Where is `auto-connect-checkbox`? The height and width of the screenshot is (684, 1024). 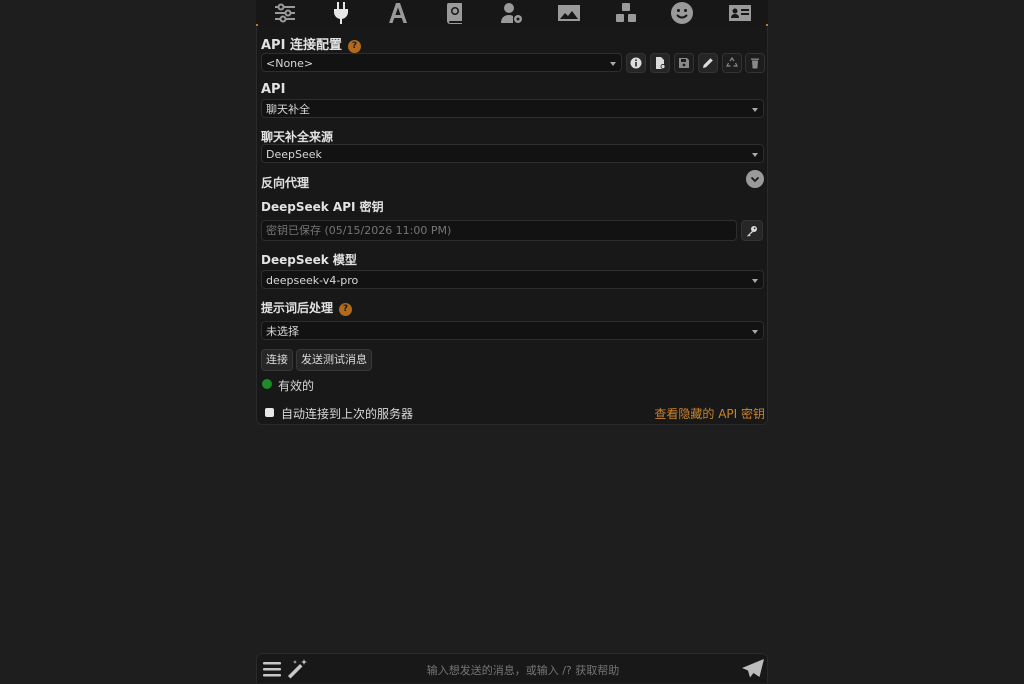
auto-connect-checkbox is located at coordinates (269, 412).